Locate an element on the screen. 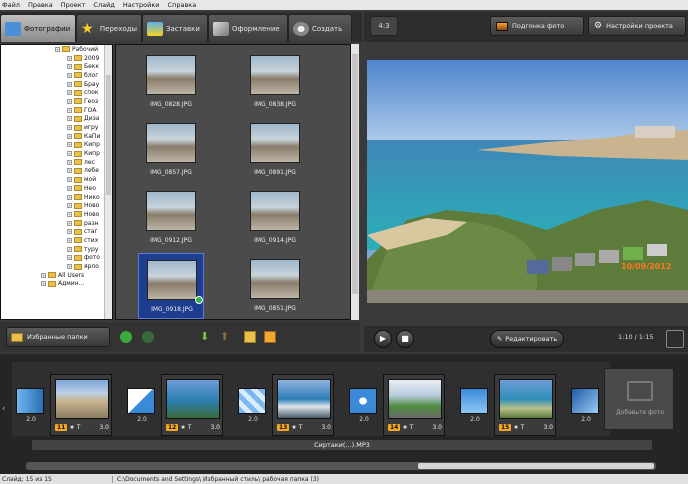 This screenshot has width=688, height=484. thumbnail-scrollbar is located at coordinates (355, 182).